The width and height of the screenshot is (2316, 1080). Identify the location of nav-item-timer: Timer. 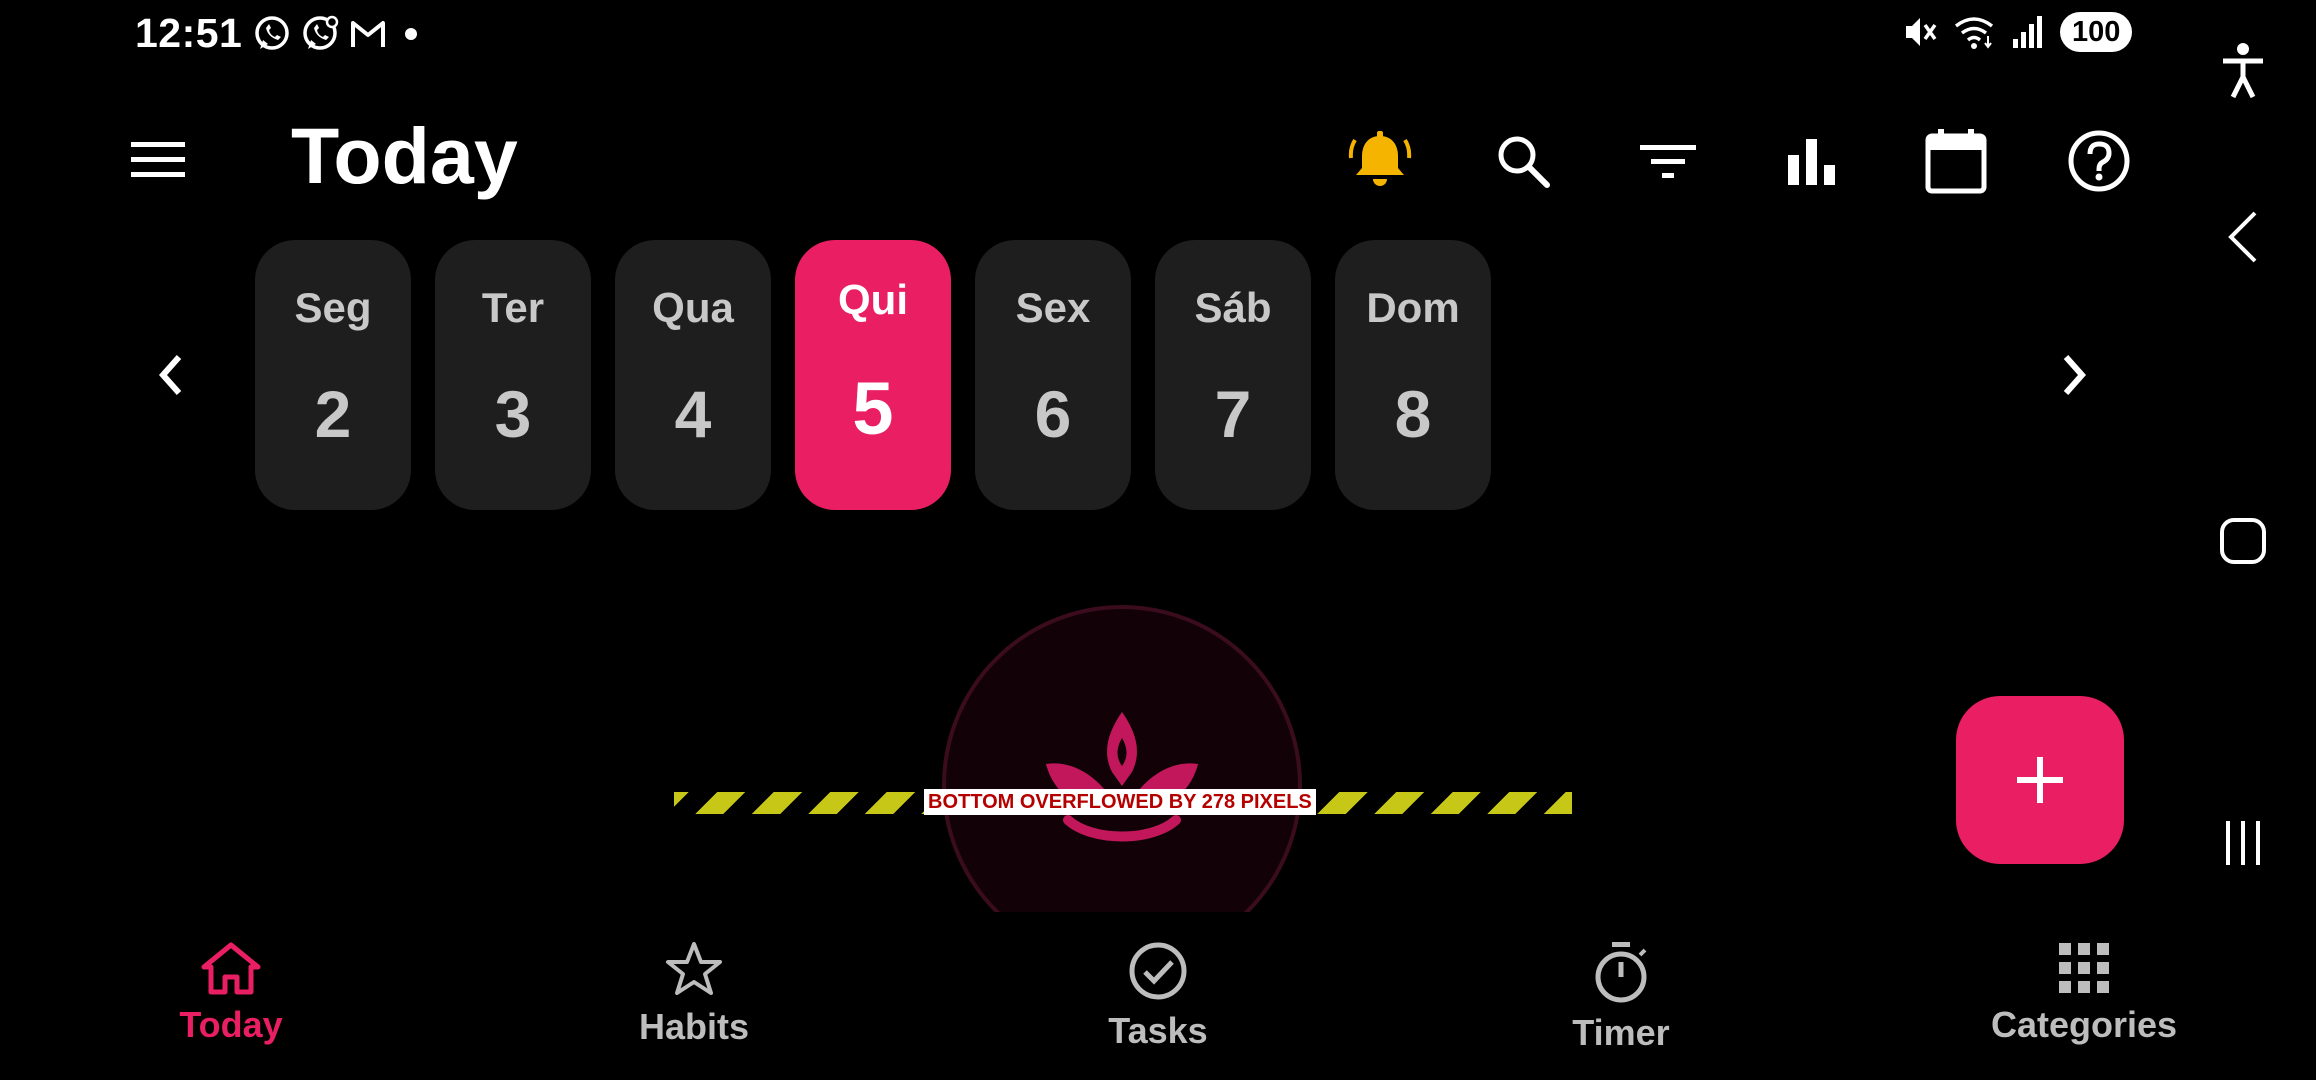
(1621, 997).